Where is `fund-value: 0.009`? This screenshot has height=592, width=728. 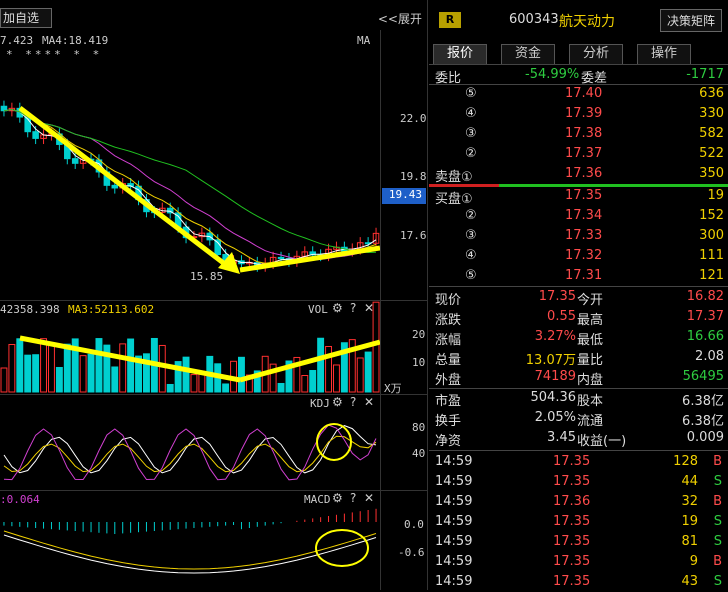 fund-value: 0.009 is located at coordinates (705, 437).